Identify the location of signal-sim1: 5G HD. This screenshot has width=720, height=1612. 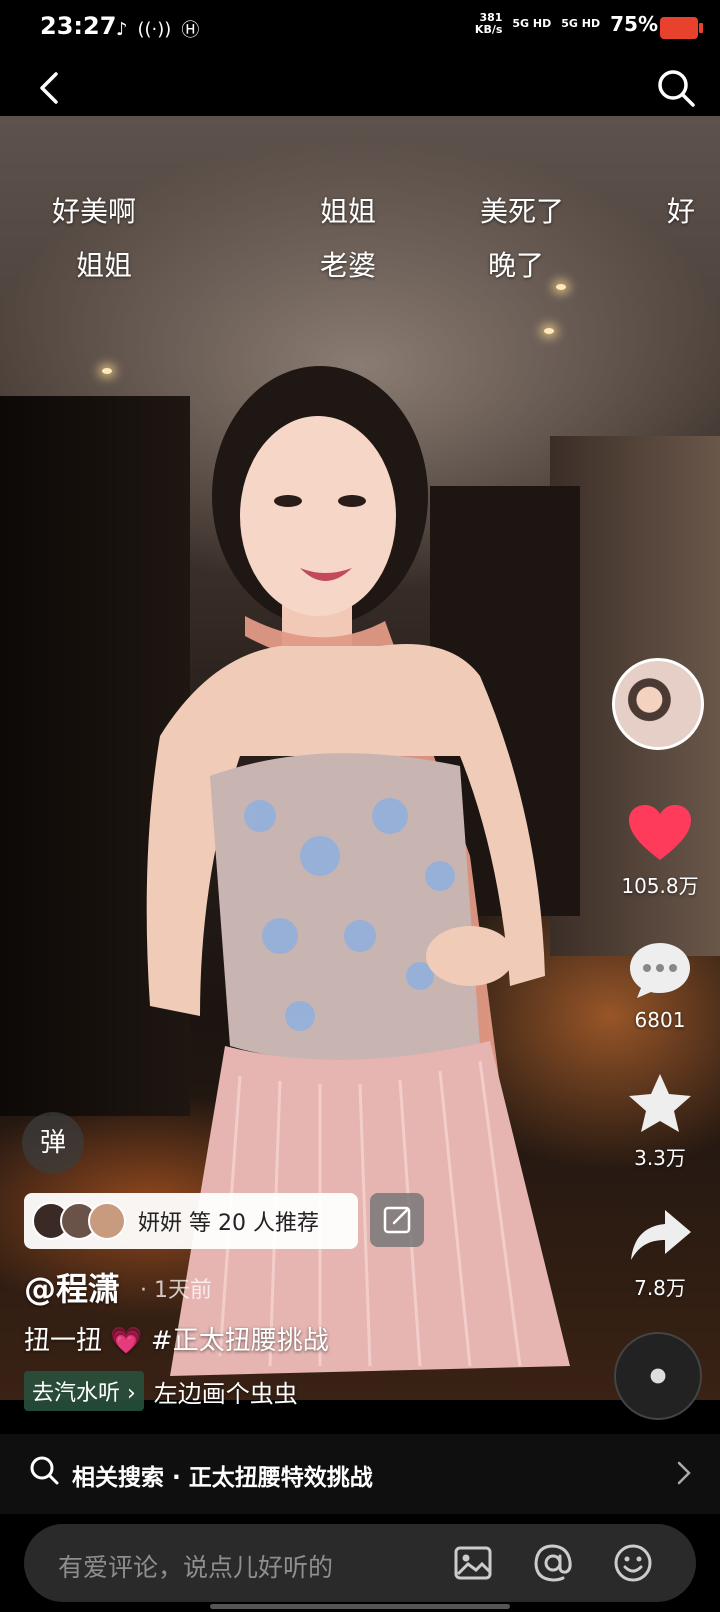
(531, 24).